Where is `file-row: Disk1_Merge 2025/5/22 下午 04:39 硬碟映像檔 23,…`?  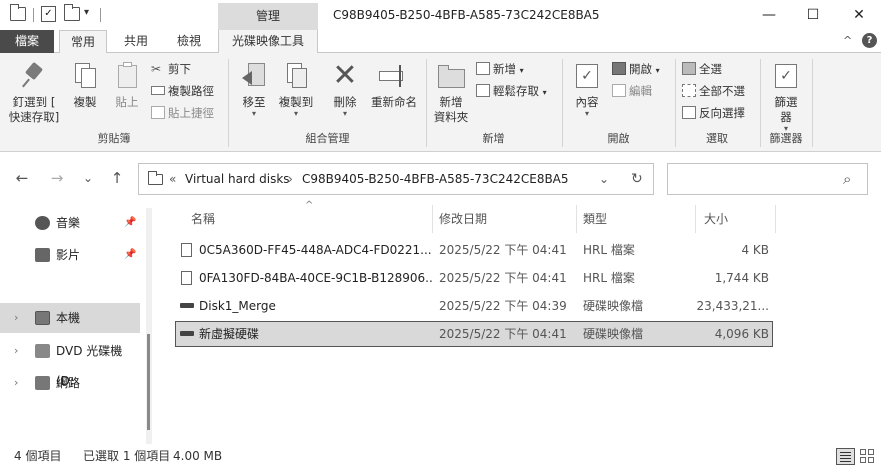
file-row: Disk1_Merge 2025/5/22 下午 04:39 硬碟映像檔 23,… is located at coordinates (474, 306).